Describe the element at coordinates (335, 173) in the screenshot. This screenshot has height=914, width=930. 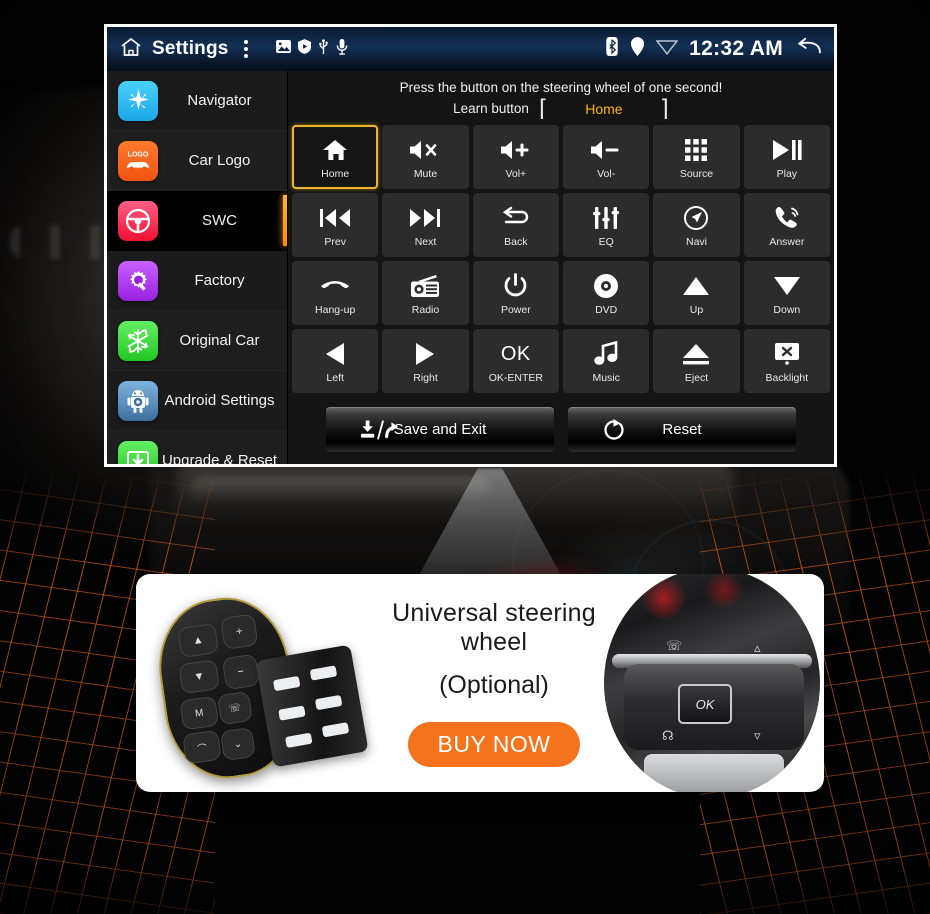
I see `swc-button-label: Home` at that location.